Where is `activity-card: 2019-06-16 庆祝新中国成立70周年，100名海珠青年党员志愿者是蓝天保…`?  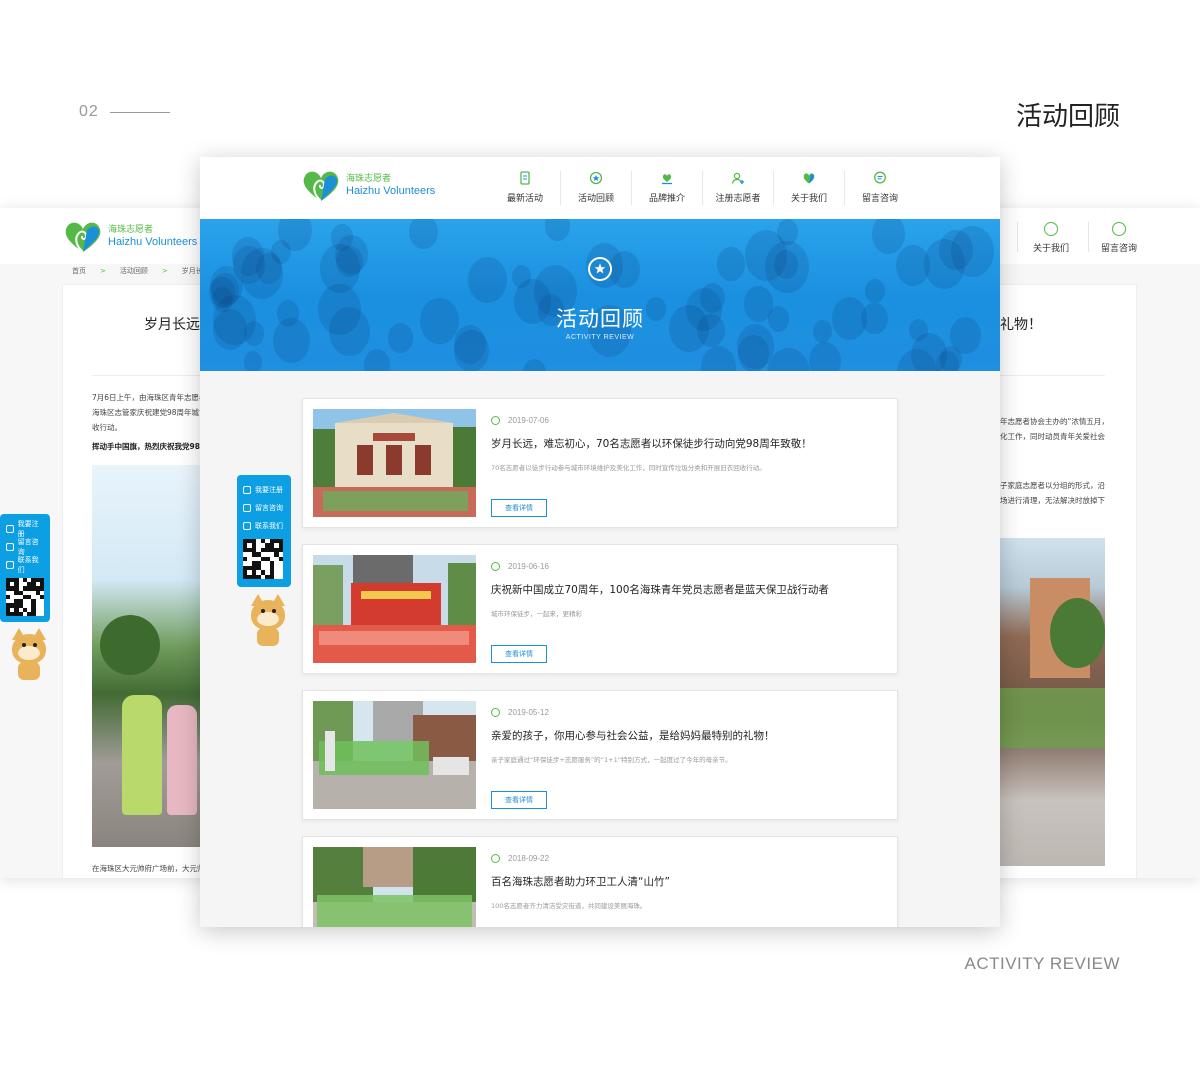 activity-card: 2019-06-16 庆祝新中国成立70周年，100名海珠青年党员志愿者是蓝天保… is located at coordinates (600, 609).